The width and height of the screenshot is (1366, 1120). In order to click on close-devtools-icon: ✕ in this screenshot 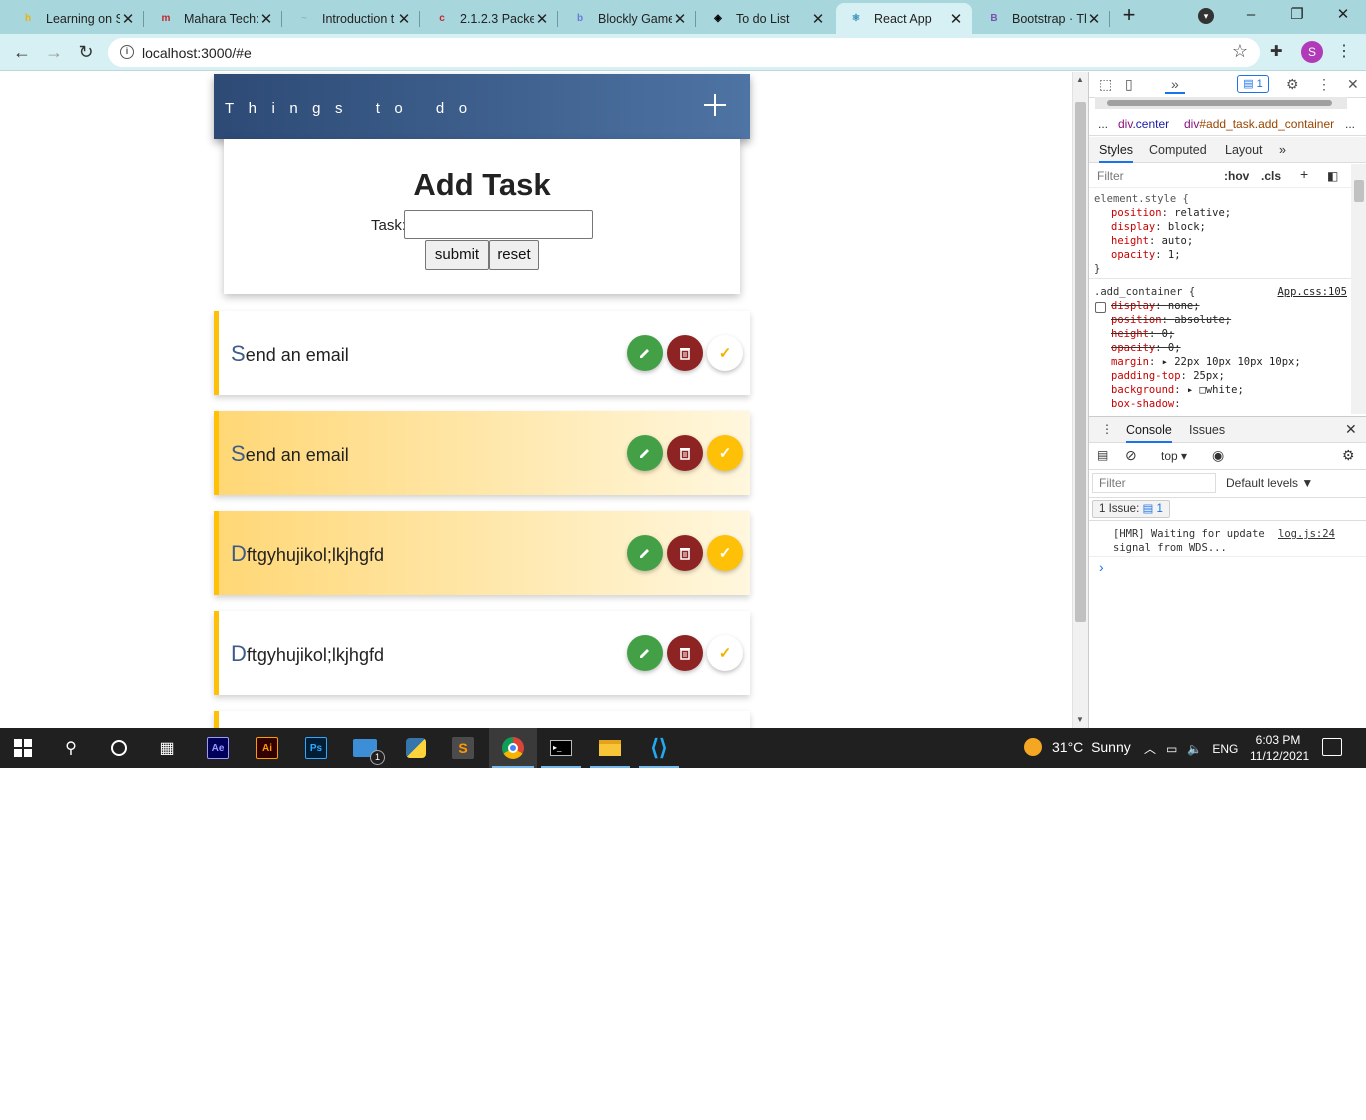, I will do `click(1353, 84)`.